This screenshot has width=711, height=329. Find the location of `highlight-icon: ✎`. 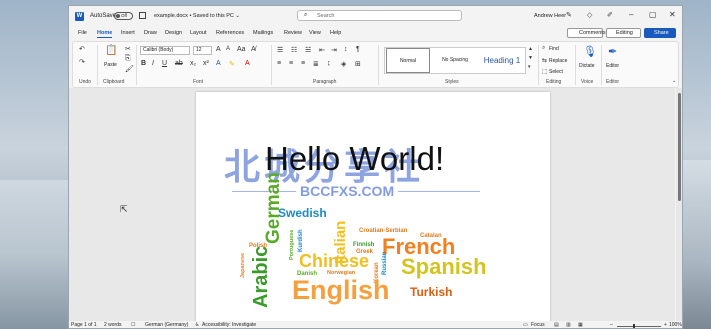

highlight-icon: ✎ is located at coordinates (232, 64).